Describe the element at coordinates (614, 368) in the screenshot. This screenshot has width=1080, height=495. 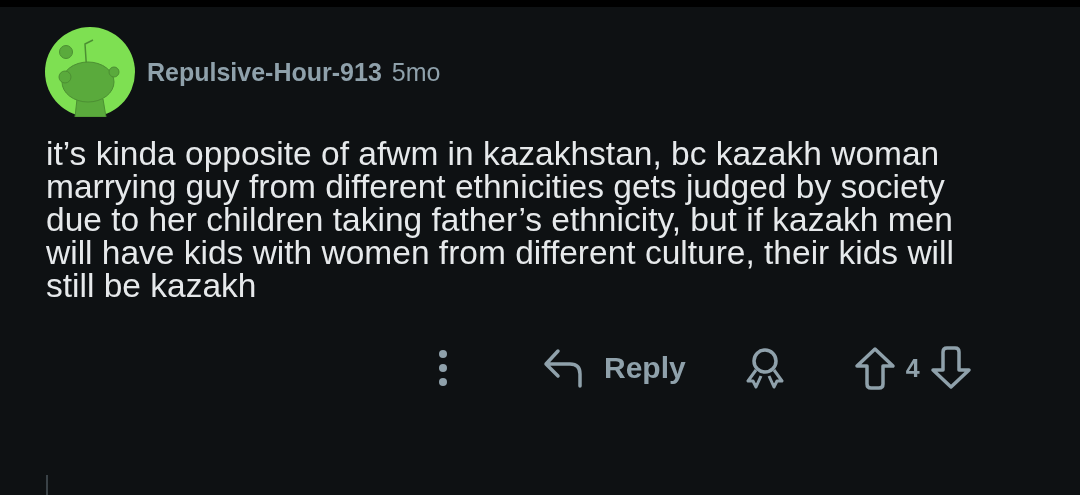
I see `reply-button: Reply` at that location.